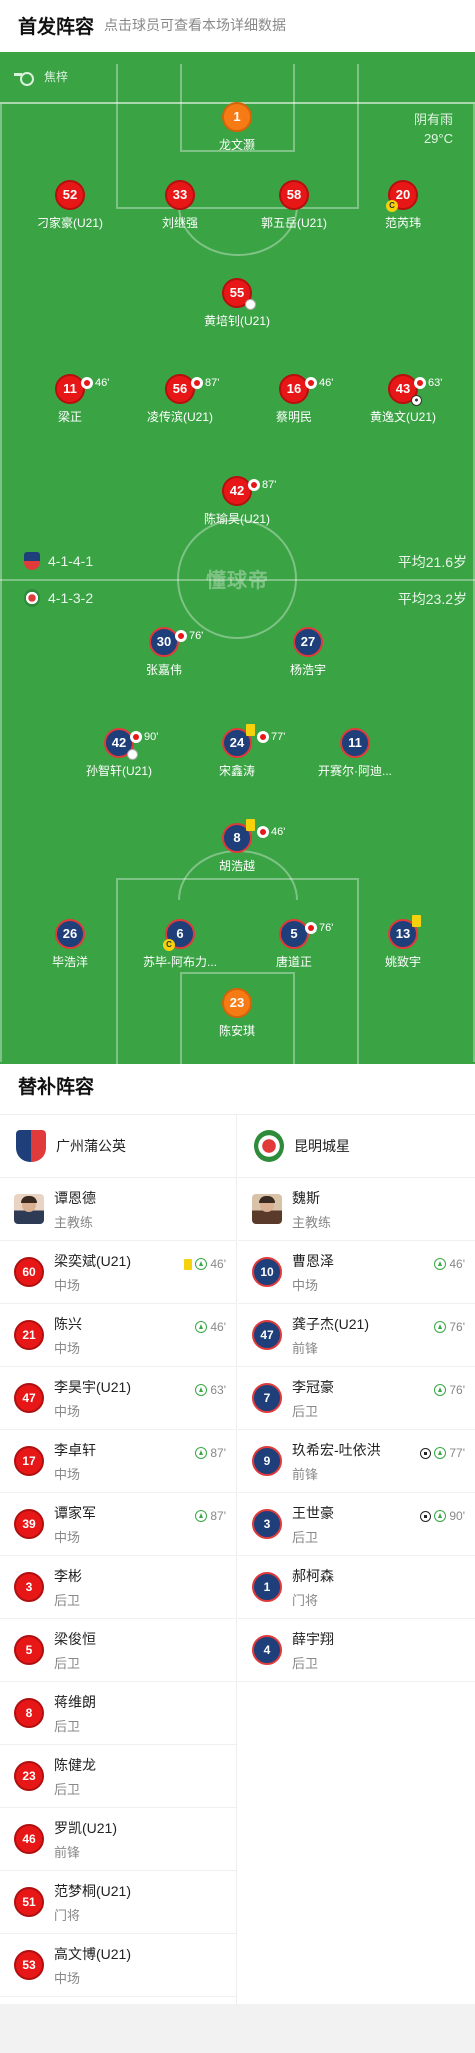 The width and height of the screenshot is (475, 2053). What do you see at coordinates (118, 1272) in the screenshot?
I see `sub-player-row: 60 梁奕斌(U21) 中场 46'` at bounding box center [118, 1272].